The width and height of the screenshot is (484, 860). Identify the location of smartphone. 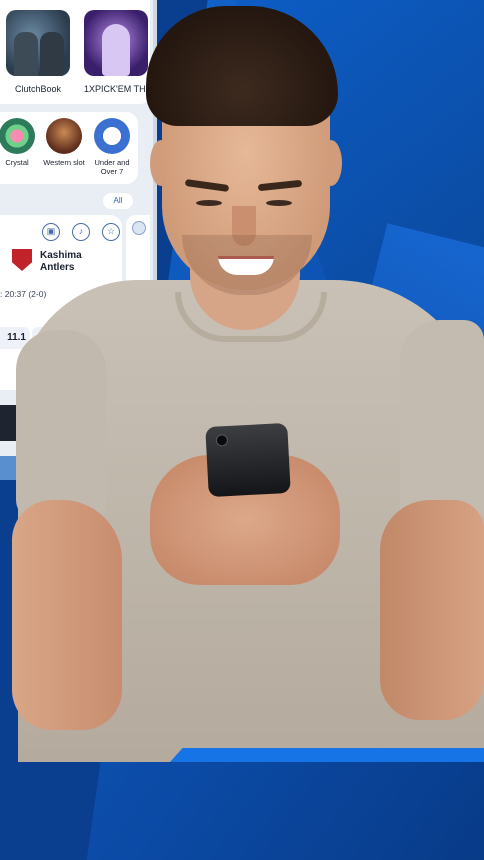
(248, 460).